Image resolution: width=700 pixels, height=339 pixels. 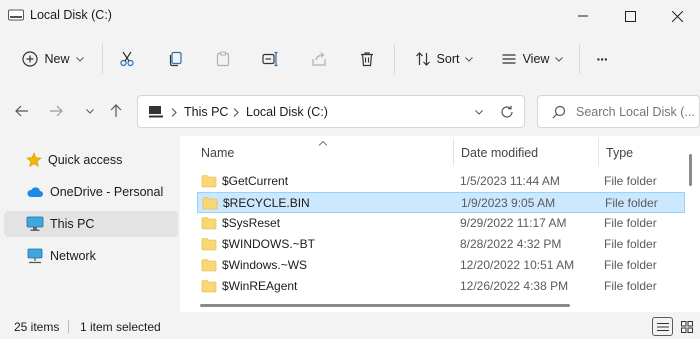 What do you see at coordinates (16, 15) in the screenshot?
I see `drive-icon` at bounding box center [16, 15].